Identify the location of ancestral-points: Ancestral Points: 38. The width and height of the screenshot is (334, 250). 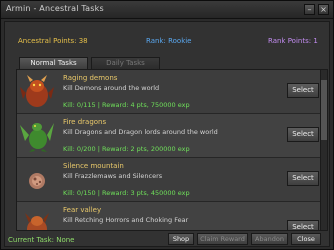
(53, 41).